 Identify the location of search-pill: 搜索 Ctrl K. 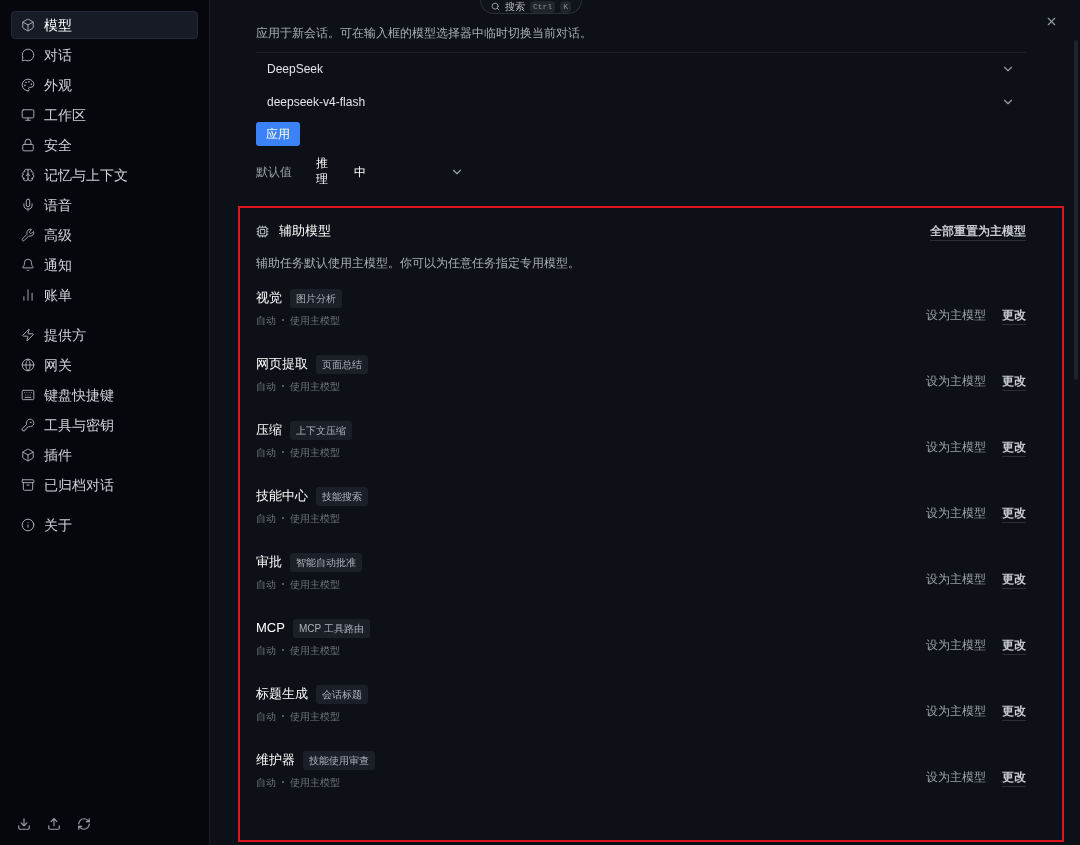
(531, 7).